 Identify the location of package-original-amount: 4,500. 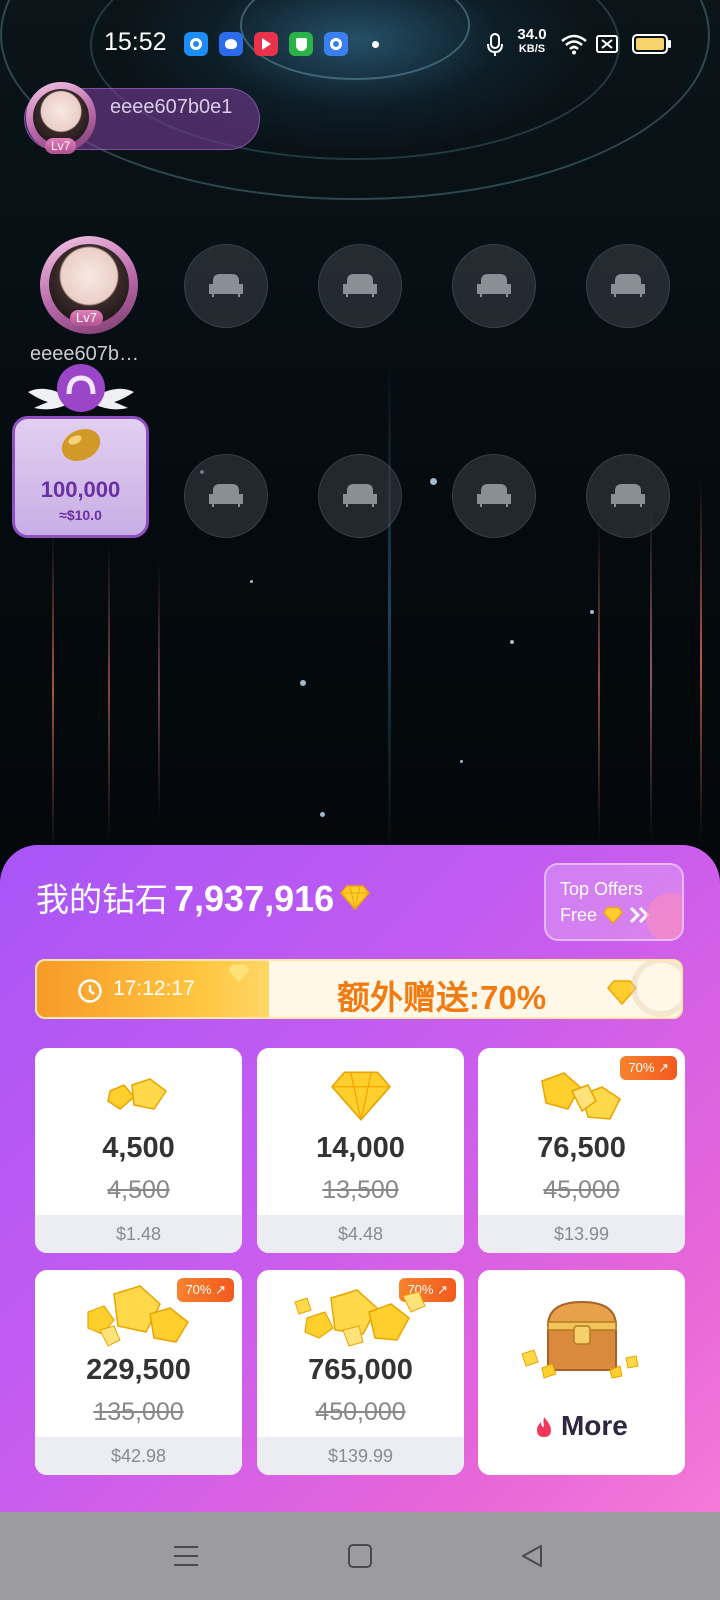
(138, 1190).